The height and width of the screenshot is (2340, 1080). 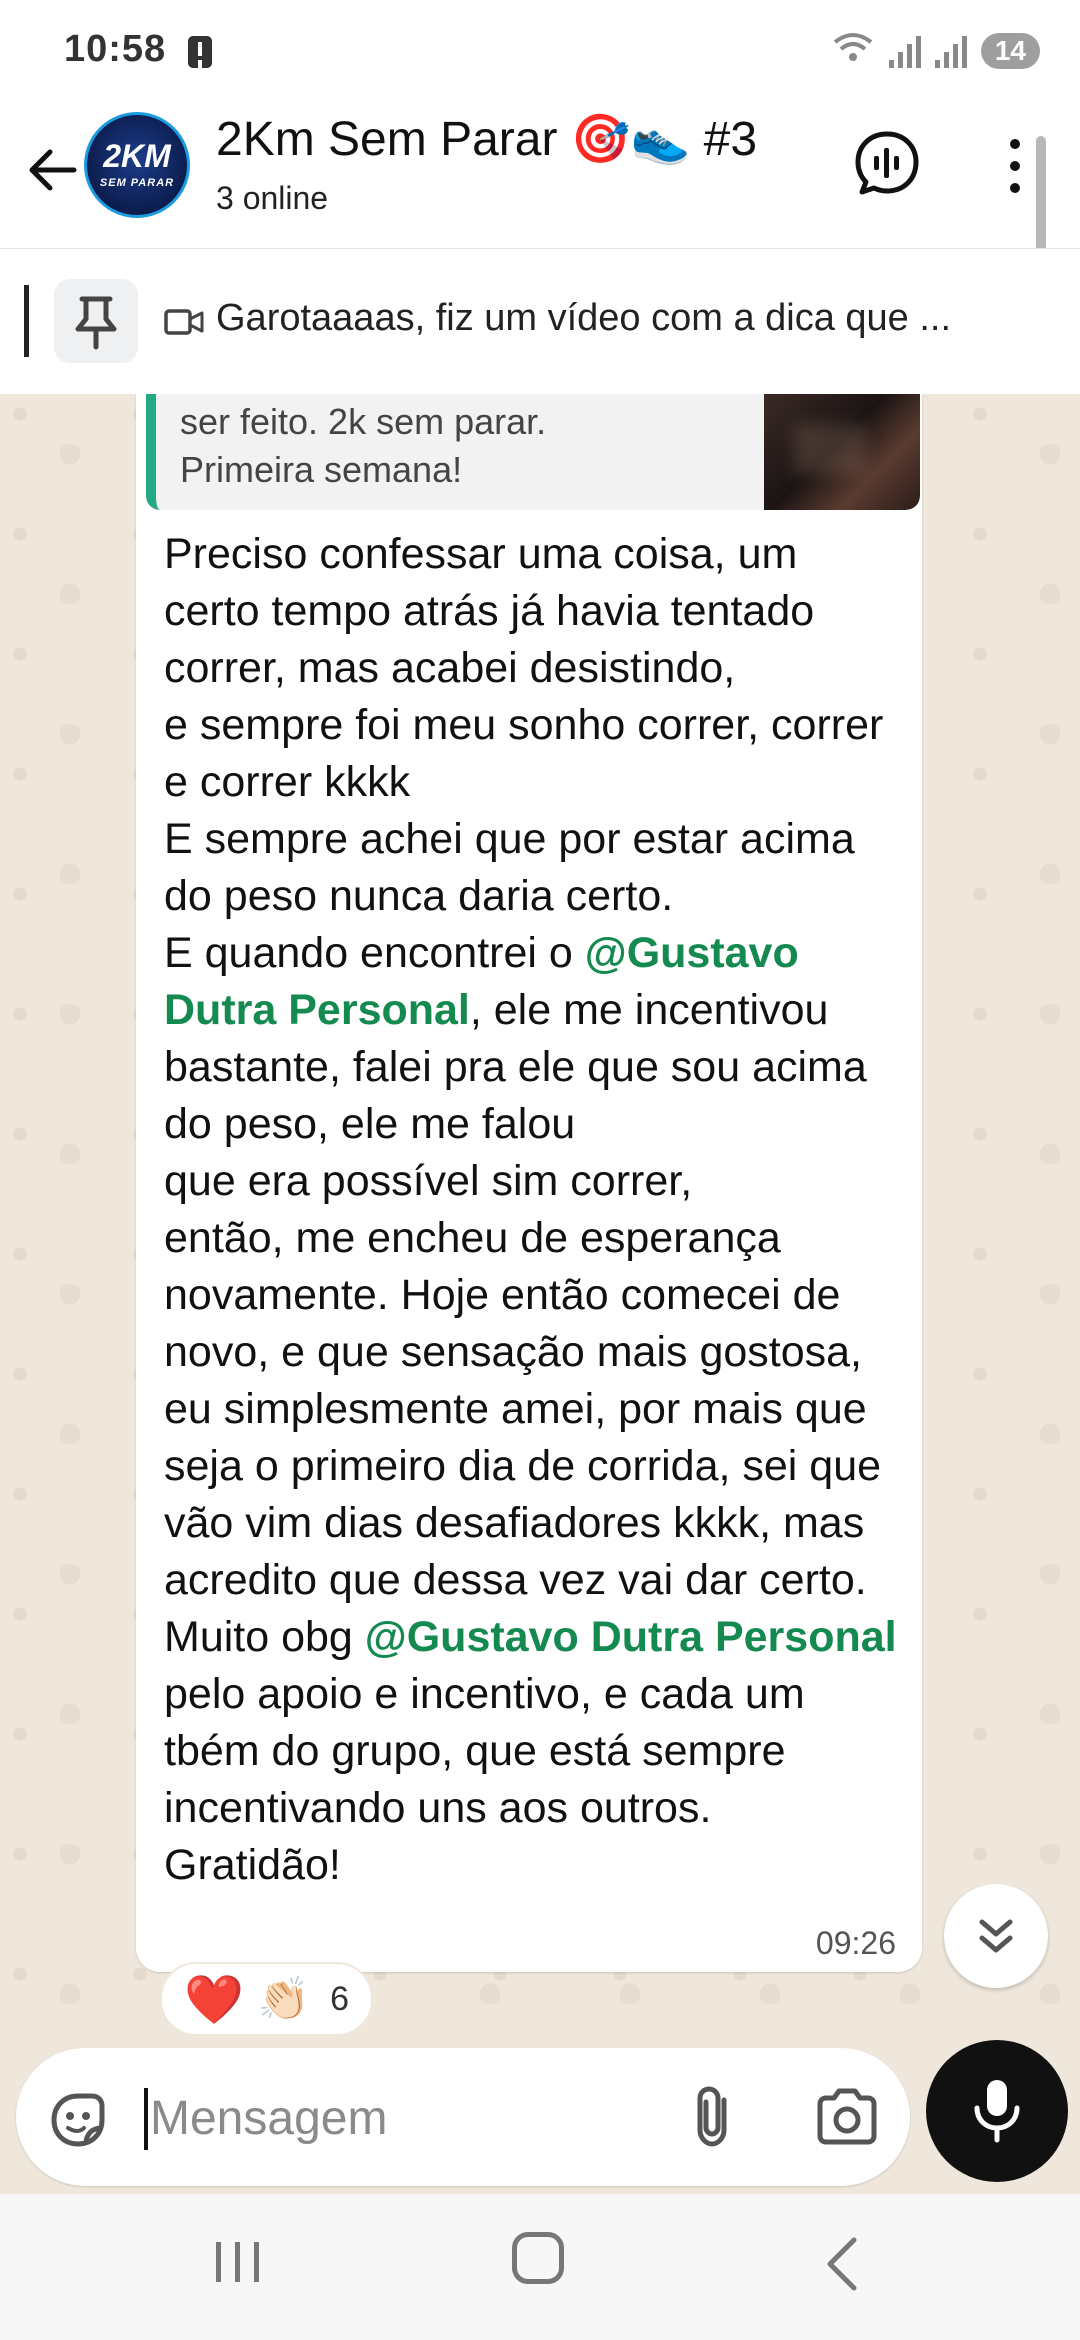 What do you see at coordinates (1015, 166) in the screenshot?
I see `more-options-icon` at bounding box center [1015, 166].